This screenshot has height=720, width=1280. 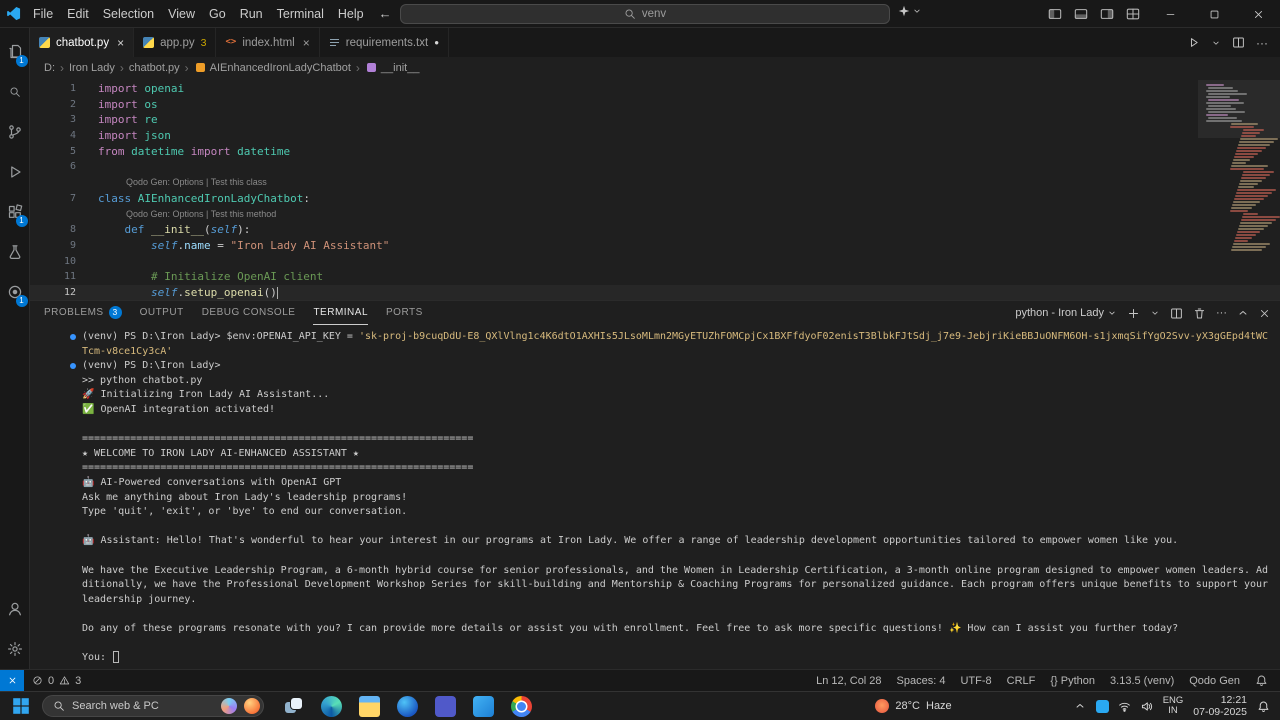 What do you see at coordinates (15, 52) in the screenshot?
I see `activity-explorer: 1` at bounding box center [15, 52].